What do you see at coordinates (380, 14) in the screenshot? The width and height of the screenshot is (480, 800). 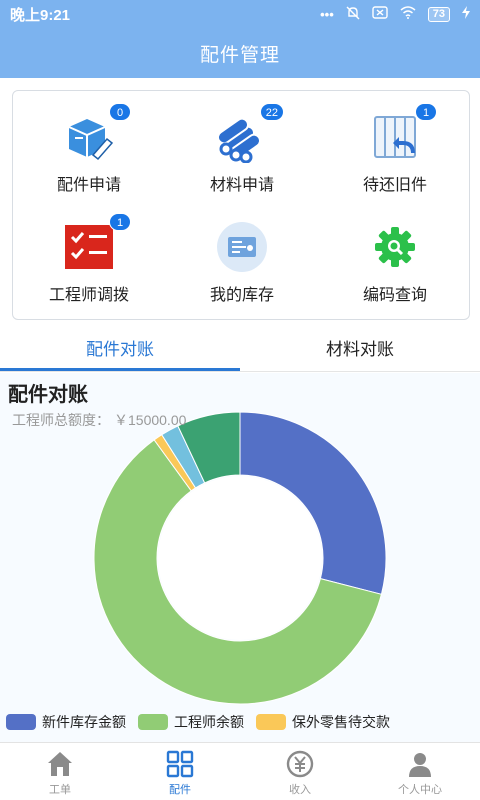 I see `sim-off-icon` at bounding box center [380, 14].